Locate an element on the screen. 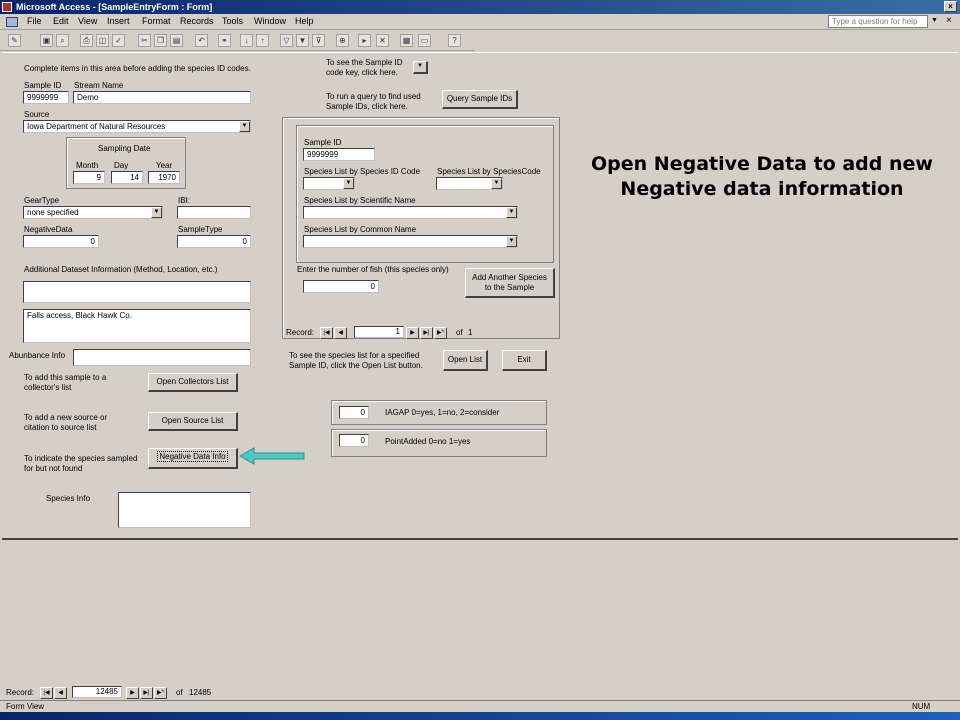 Image resolution: width=960 pixels, height=720 pixels. menu-format: Format is located at coordinates (156, 21).